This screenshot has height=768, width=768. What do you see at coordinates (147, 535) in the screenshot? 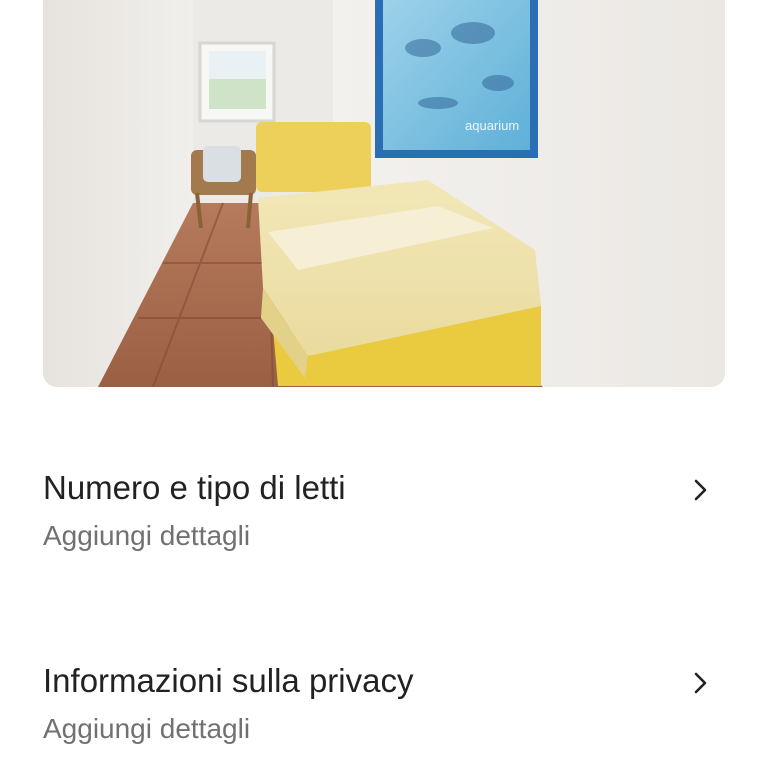
I see `beds-row-subtitle: Aggiungi dettagli` at bounding box center [147, 535].